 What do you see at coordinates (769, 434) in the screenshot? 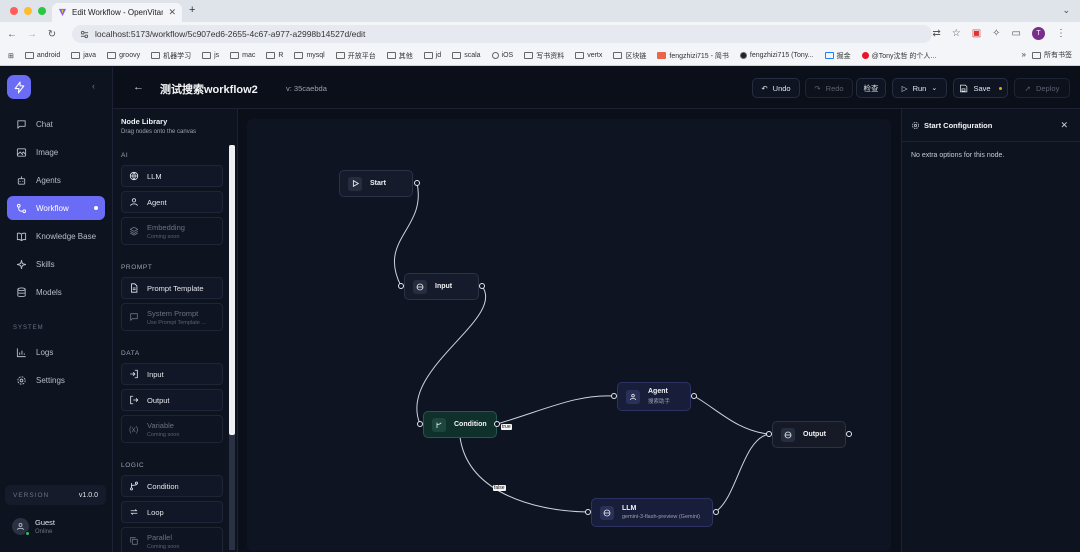
I see `output-input-port` at bounding box center [769, 434].